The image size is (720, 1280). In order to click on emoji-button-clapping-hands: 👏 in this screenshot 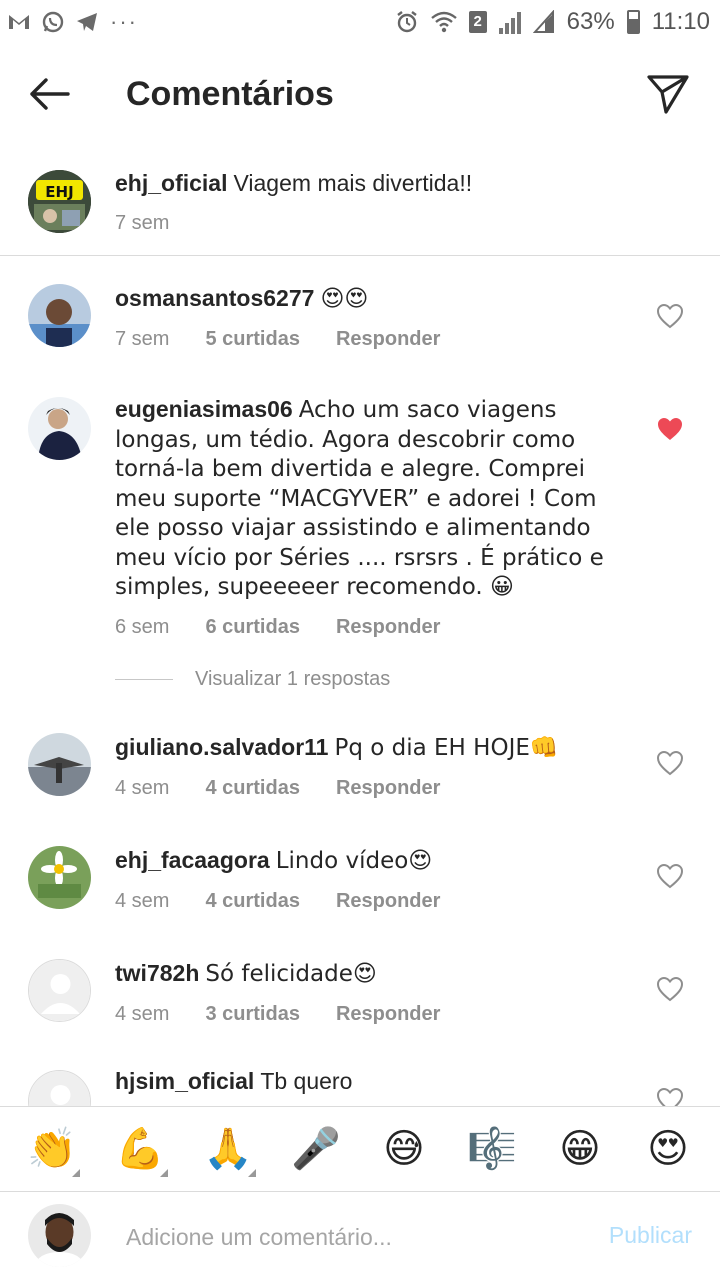, I will do `click(52, 1149)`.